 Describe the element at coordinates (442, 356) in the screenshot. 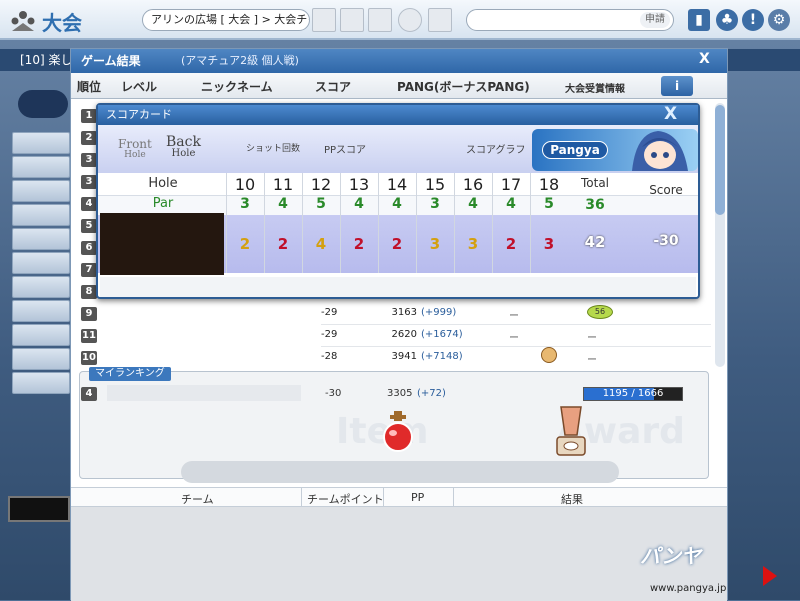

I see `row-bonus: (+7148)` at that location.